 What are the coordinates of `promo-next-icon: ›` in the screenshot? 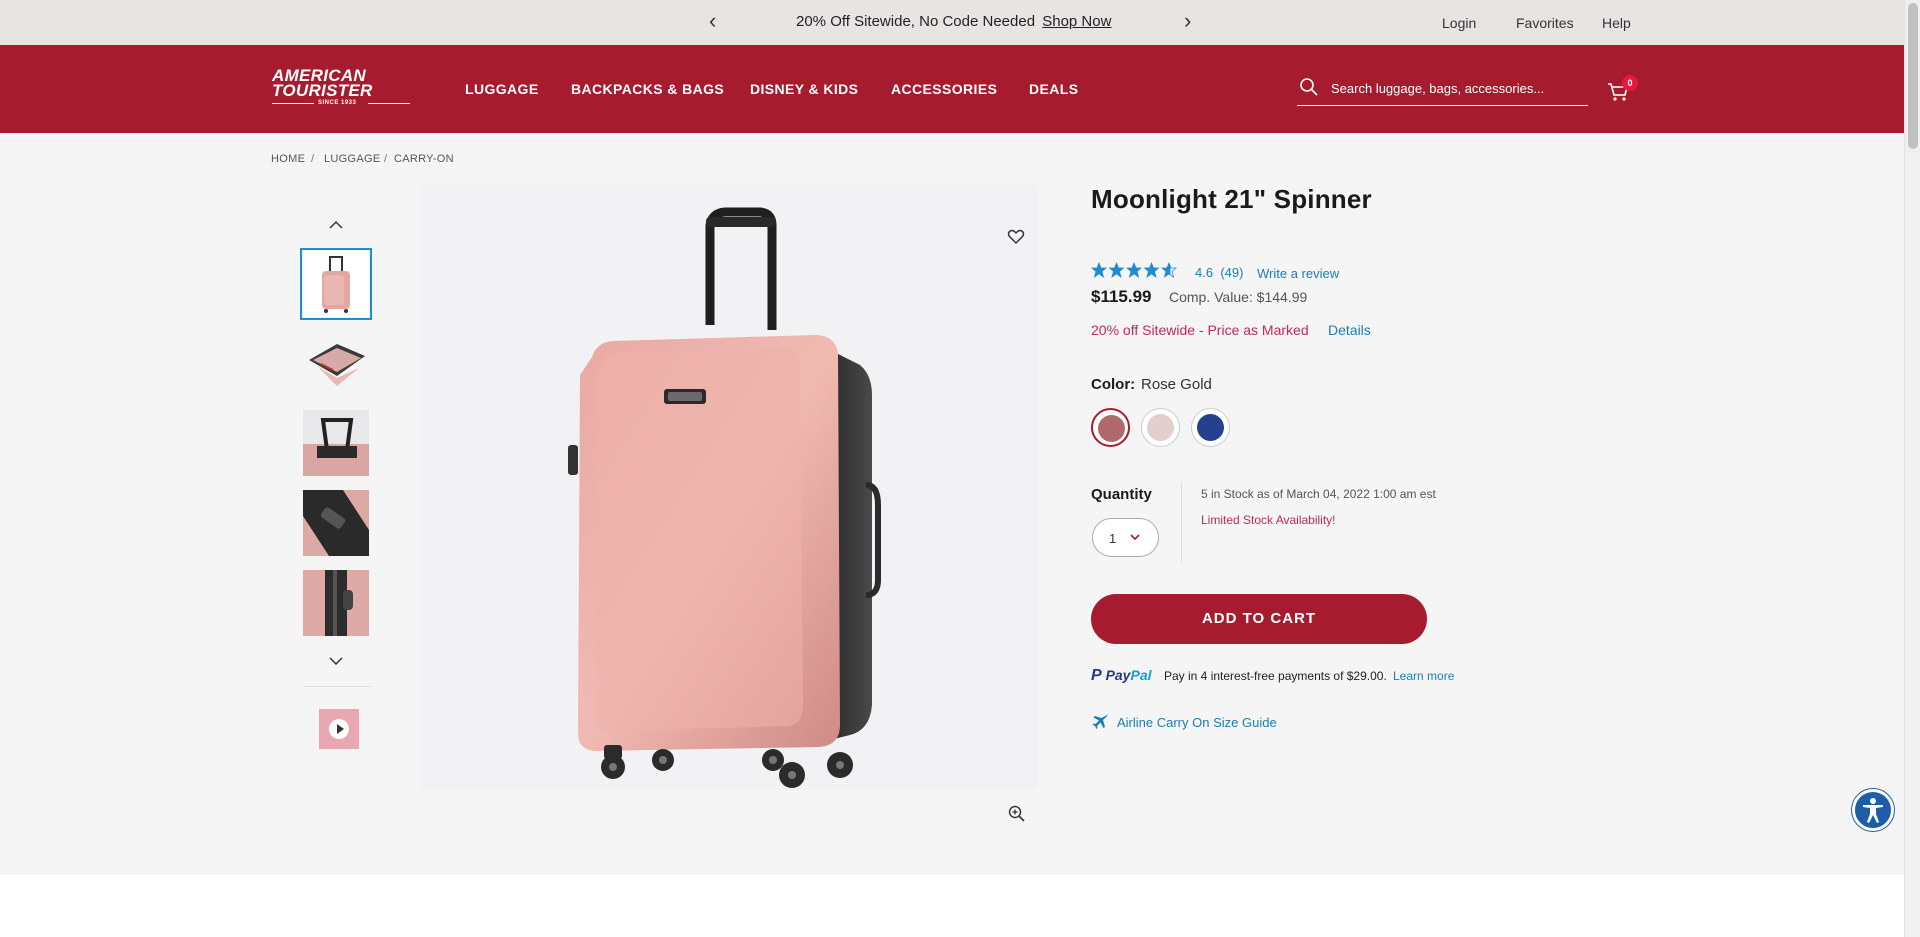 It's located at (1187, 21).